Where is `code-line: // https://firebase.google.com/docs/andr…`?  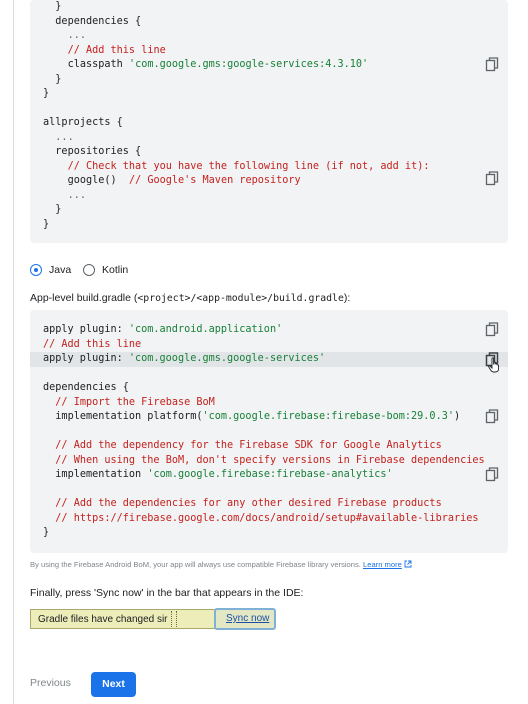
code-line: // https://firebase.google.com/docs/andr… is located at coordinates (267, 518).